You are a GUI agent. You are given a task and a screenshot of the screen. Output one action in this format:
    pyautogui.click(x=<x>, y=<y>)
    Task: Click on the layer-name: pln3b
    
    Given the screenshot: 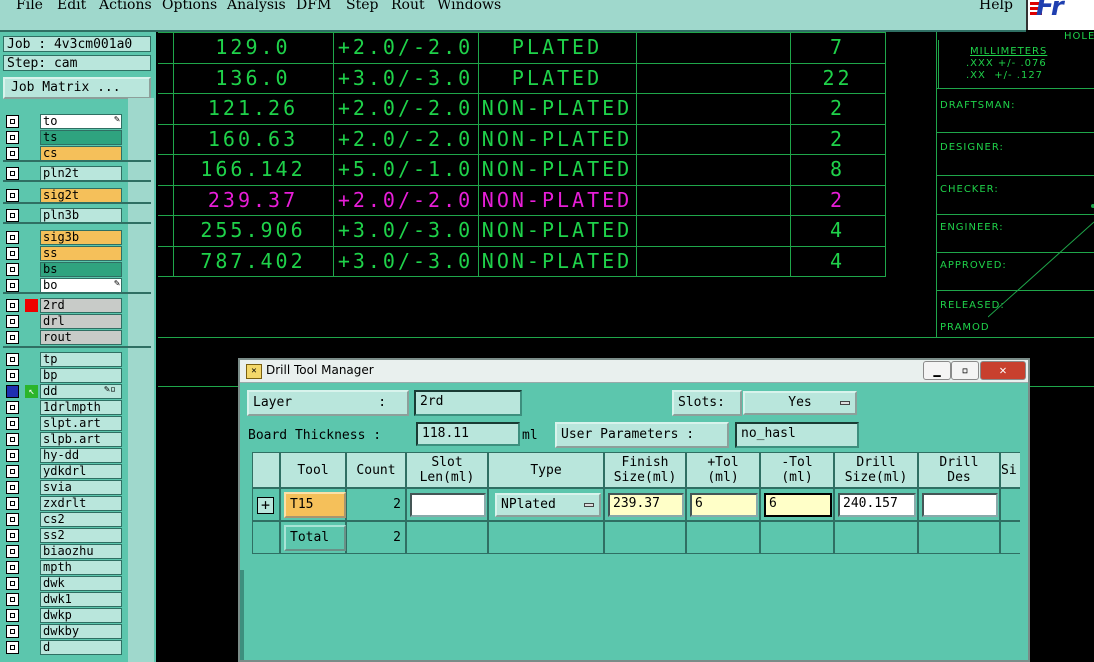 What is the action you would take?
    pyautogui.click(x=81, y=215)
    